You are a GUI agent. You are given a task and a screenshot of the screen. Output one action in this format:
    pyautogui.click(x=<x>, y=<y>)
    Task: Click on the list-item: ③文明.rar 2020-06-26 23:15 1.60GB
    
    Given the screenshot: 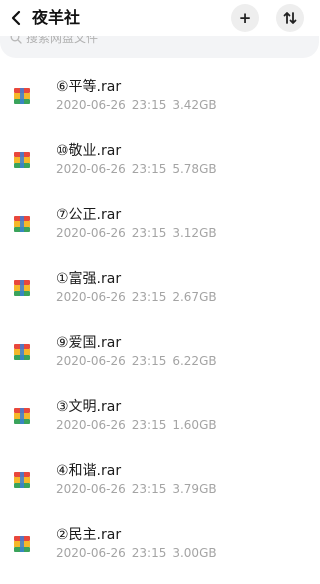 What is the action you would take?
    pyautogui.click(x=159, y=420)
    